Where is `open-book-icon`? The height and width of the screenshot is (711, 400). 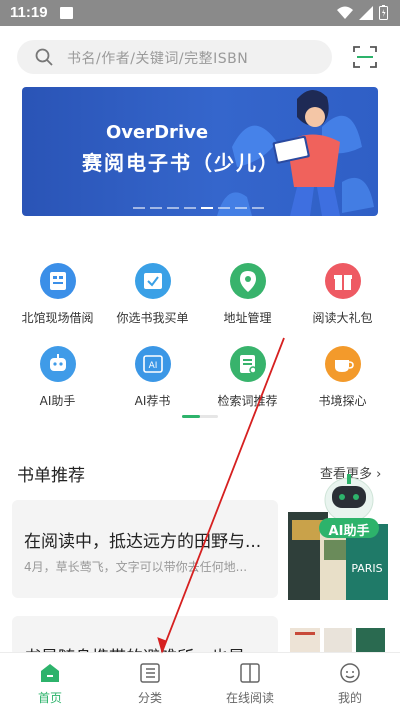 open-book-icon is located at coordinates (250, 673).